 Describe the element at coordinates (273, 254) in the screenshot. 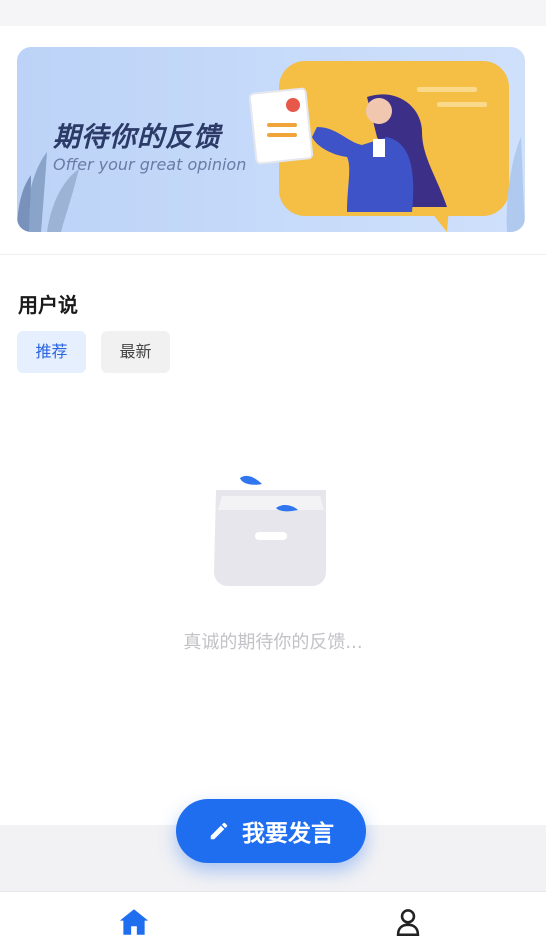

I see `section-divider` at that location.